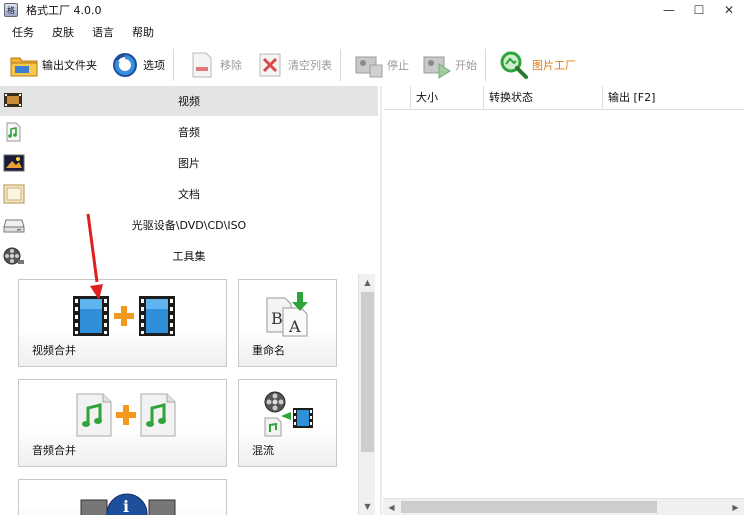  Describe the element at coordinates (729, 10) in the screenshot. I see `close-button: ✕` at that location.